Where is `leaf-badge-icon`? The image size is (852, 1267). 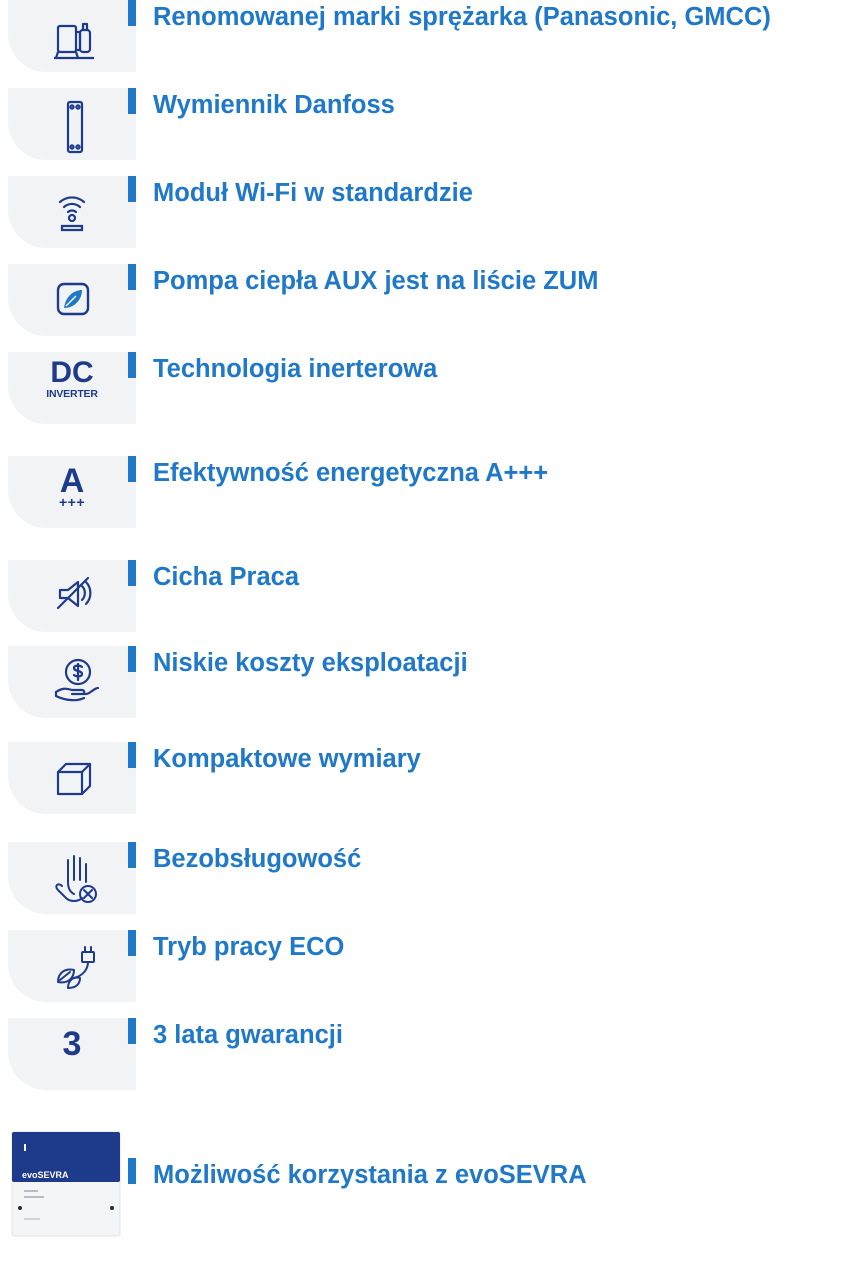 leaf-badge-icon is located at coordinates (73, 299).